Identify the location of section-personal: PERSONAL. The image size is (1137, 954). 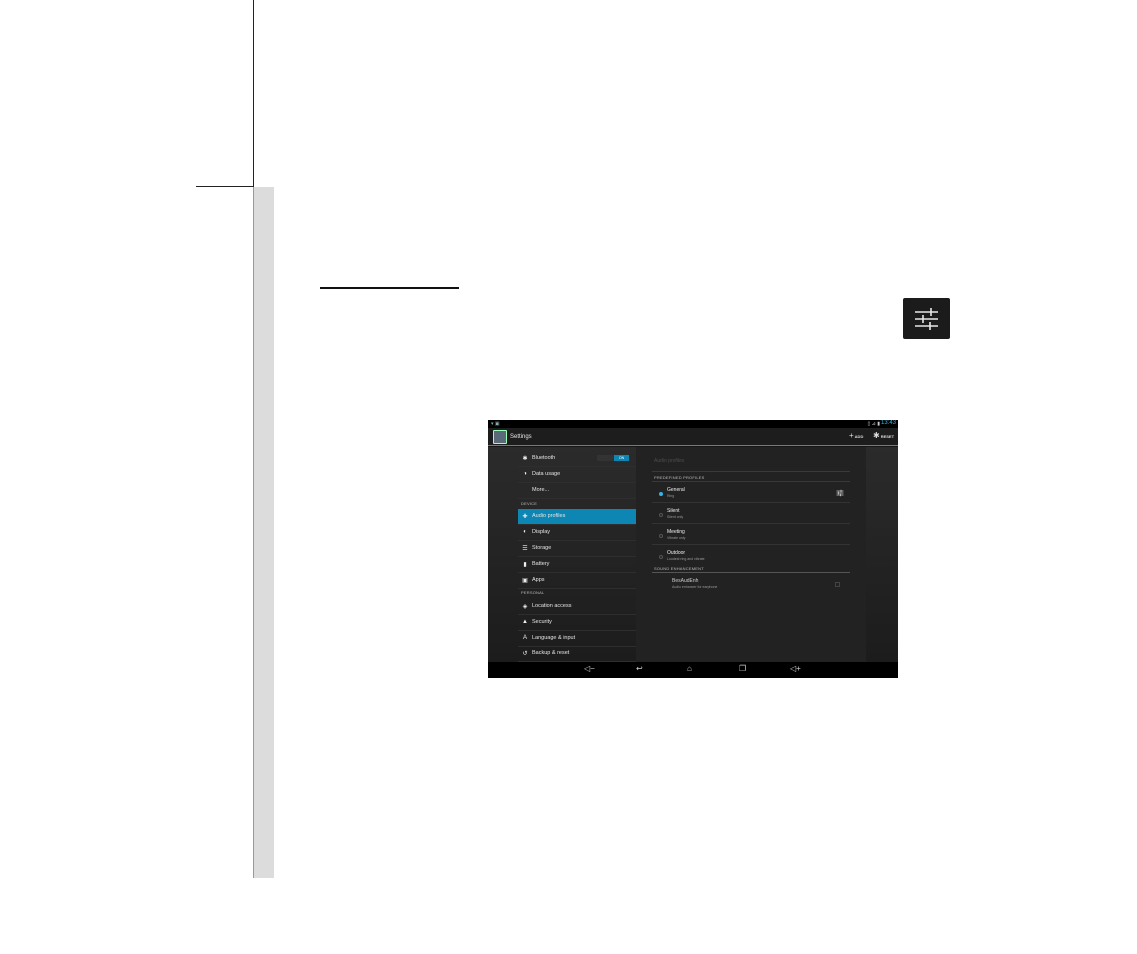
(533, 592).